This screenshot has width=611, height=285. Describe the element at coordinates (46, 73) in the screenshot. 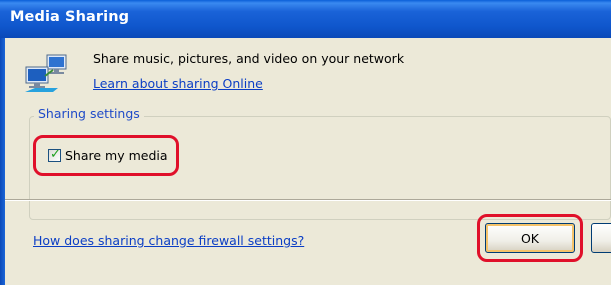

I see `network-sharing-icon` at that location.